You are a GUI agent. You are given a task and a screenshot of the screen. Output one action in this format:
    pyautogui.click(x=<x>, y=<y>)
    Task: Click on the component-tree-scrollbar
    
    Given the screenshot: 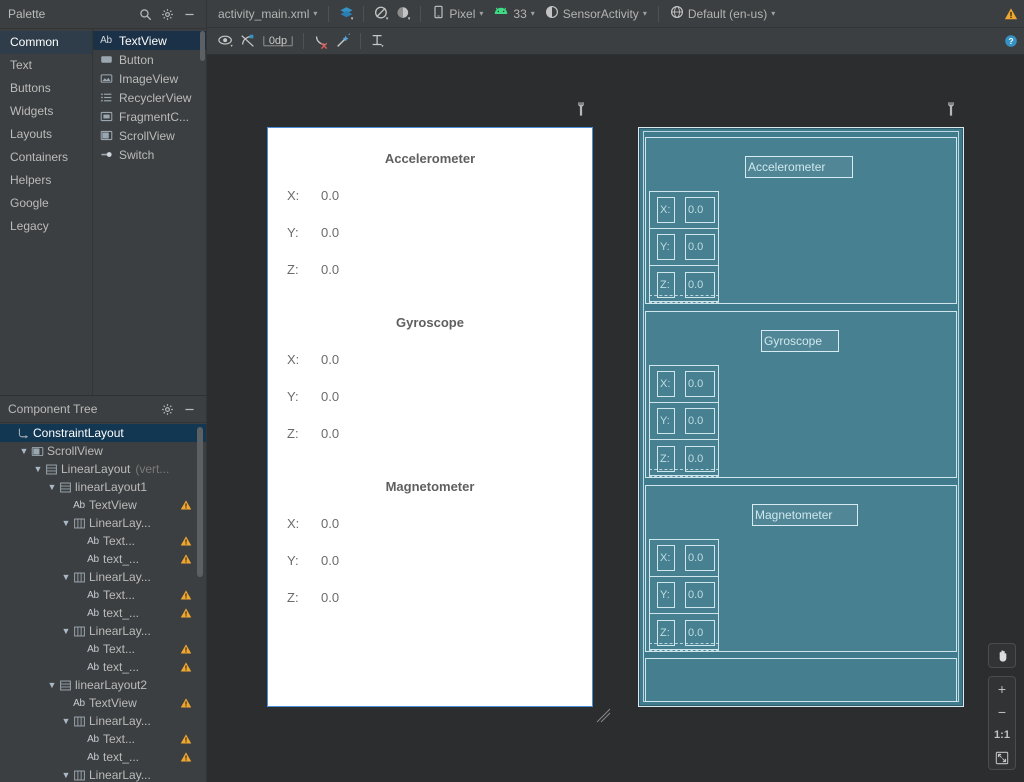 What is the action you would take?
    pyautogui.click(x=200, y=502)
    